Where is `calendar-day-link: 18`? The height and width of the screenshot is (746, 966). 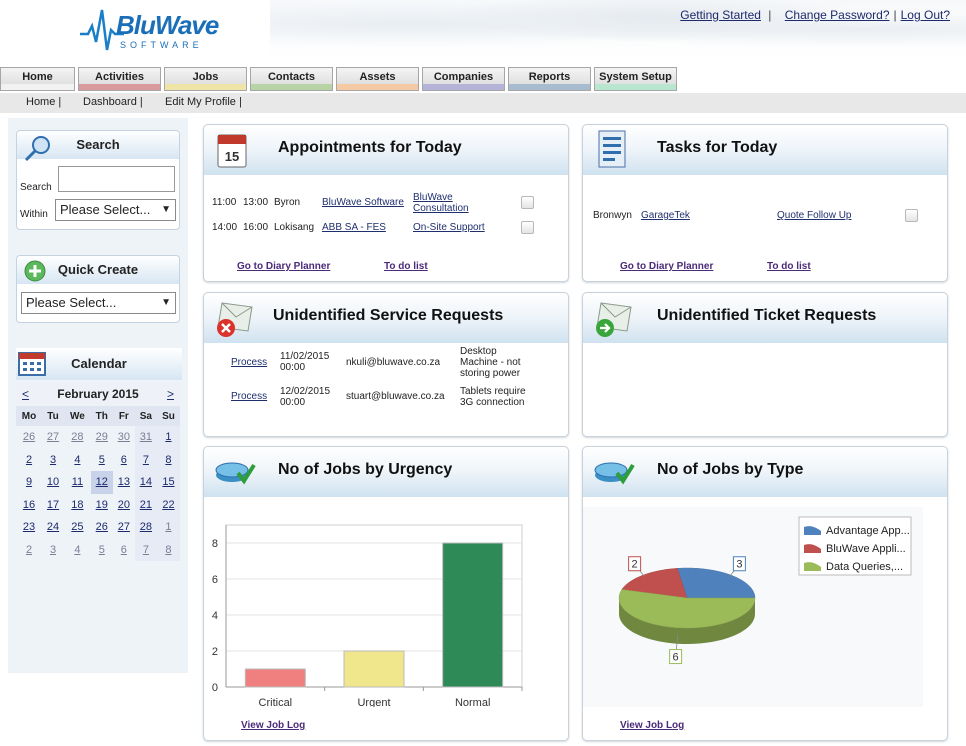 calendar-day-link: 18 is located at coordinates (77, 505).